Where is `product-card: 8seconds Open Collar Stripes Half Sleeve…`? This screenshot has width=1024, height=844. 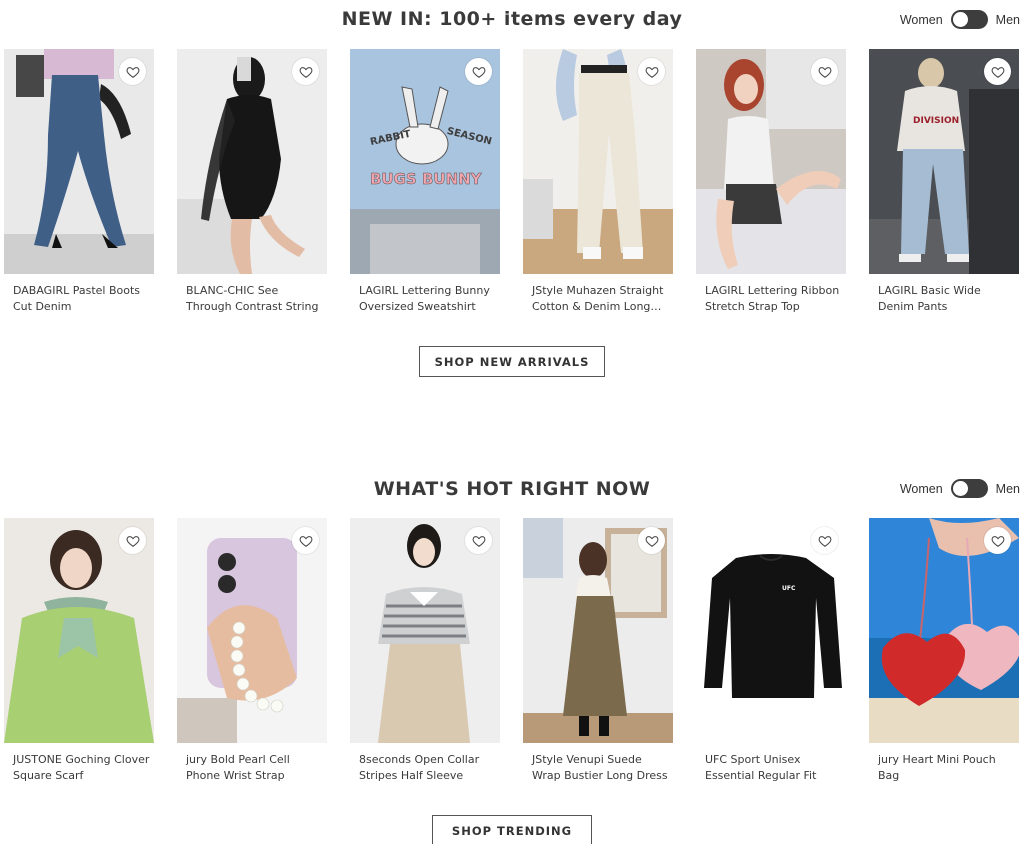 product-card: 8seconds Open Collar Stripes Half Sleeve… is located at coordinates (425, 651).